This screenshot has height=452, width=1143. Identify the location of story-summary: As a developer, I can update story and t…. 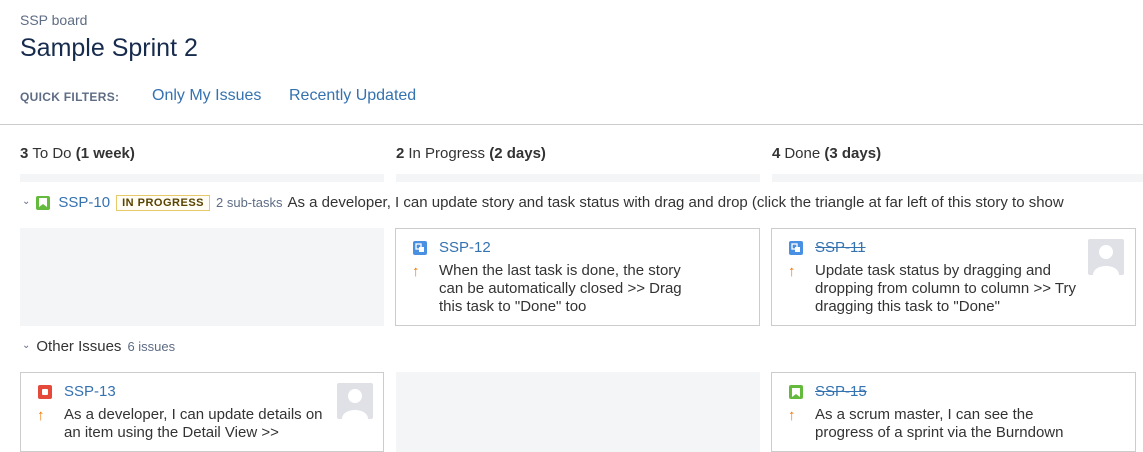
(675, 202).